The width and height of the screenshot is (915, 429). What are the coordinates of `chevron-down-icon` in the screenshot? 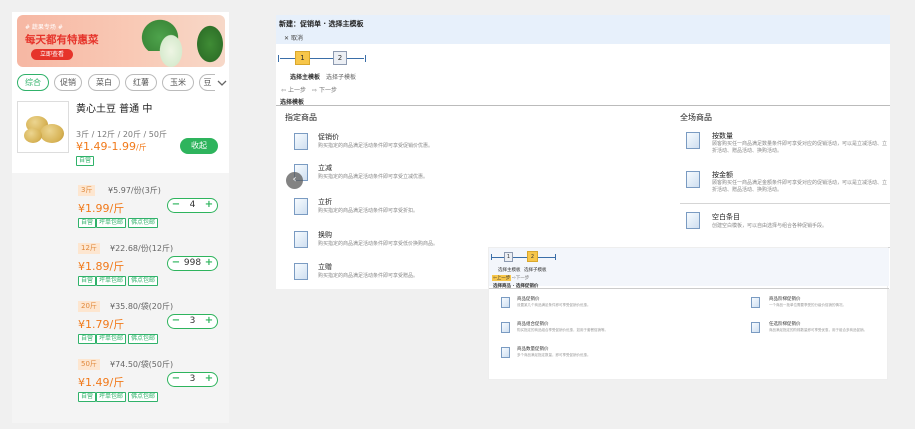 It's located at (222, 82).